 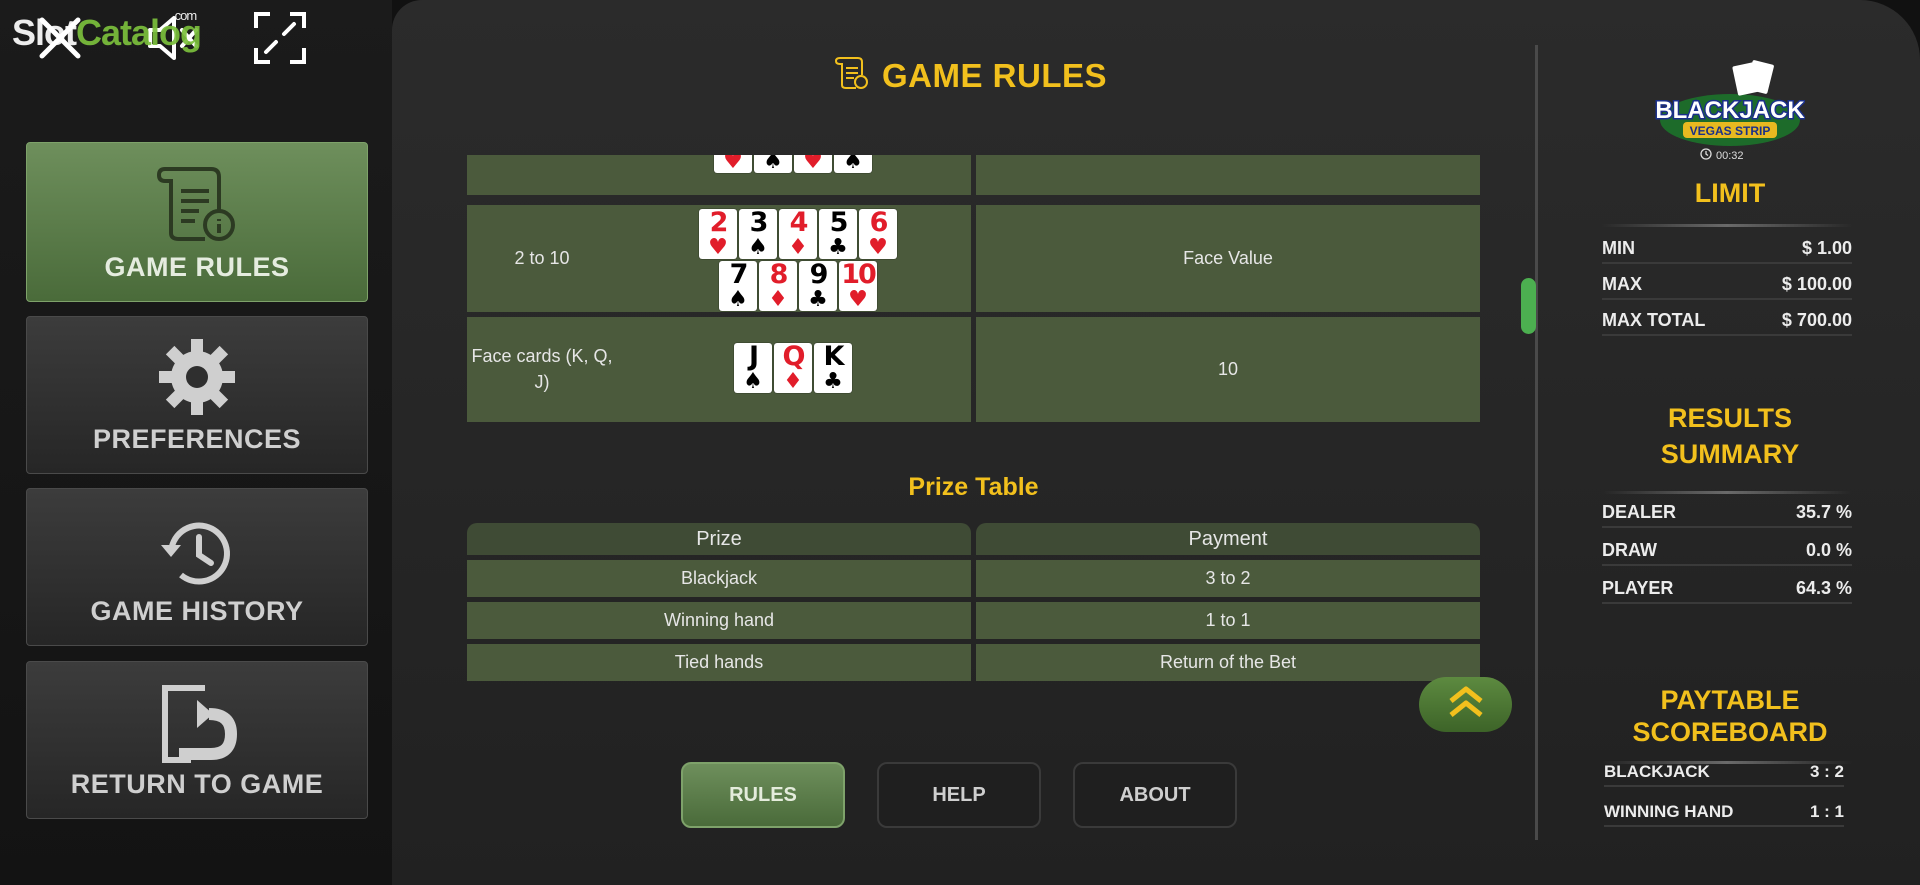 I want to click on playing-card: 6 ♥, so click(x=878, y=233).